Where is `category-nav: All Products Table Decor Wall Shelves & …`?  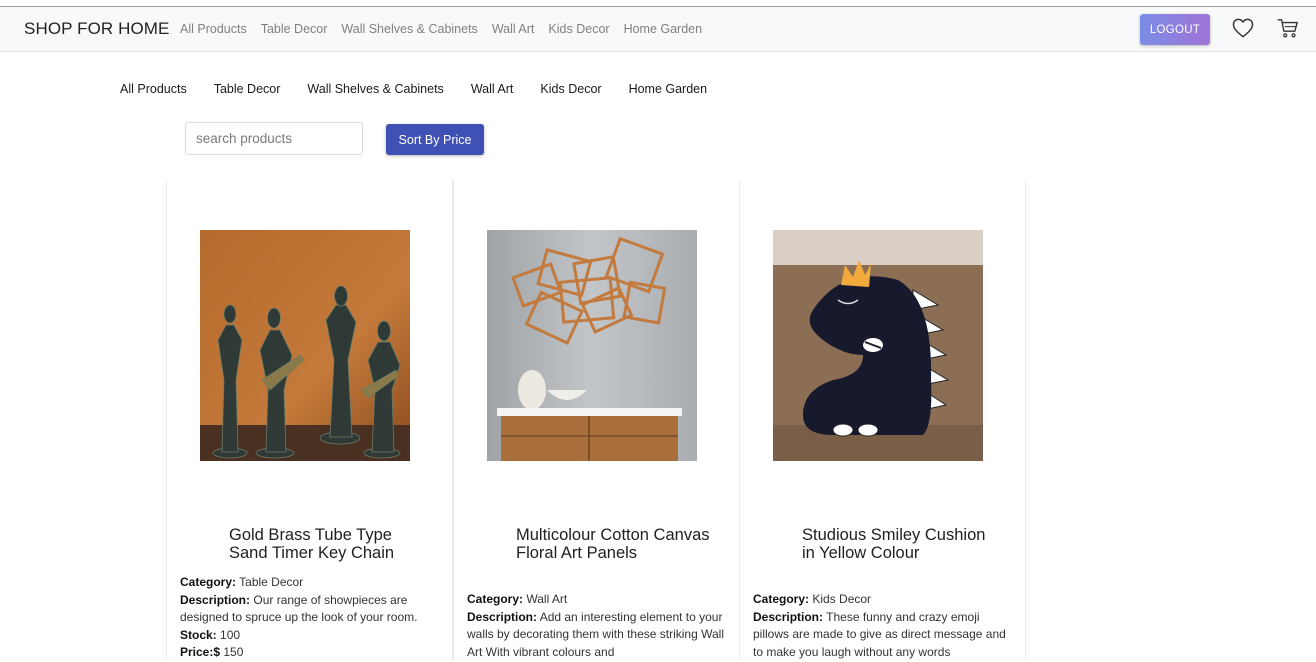
category-nav: All Products Table Decor Wall Shelves & … is located at coordinates (413, 89).